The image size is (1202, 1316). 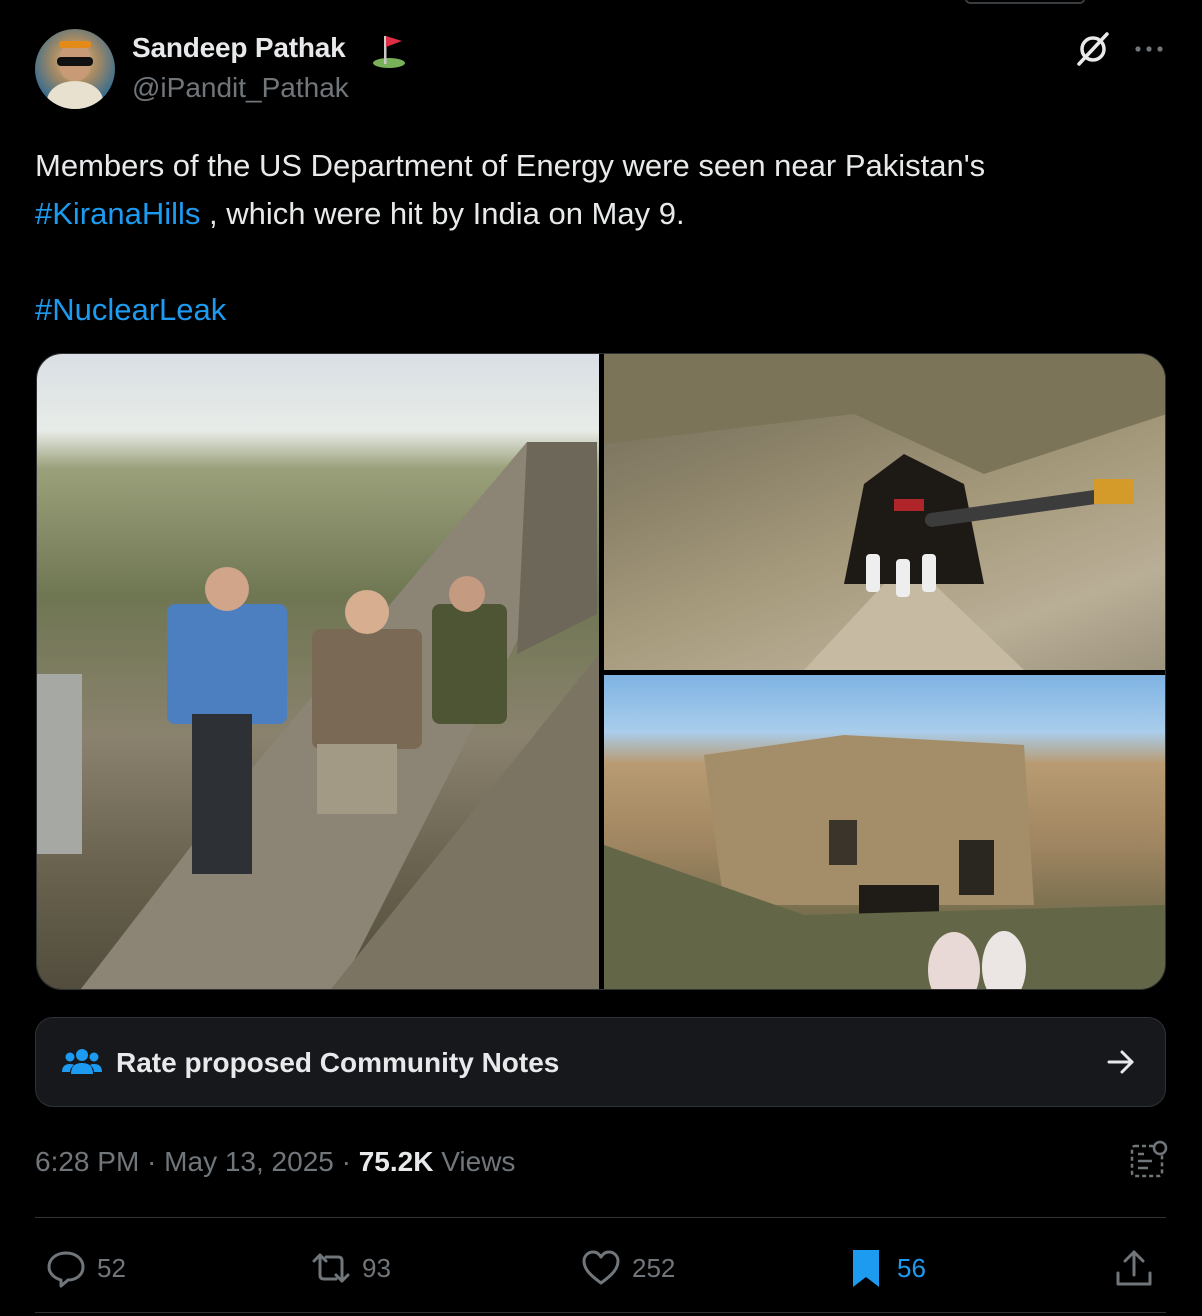 I want to click on bookmark-button: 56, so click(x=885, y=1268).